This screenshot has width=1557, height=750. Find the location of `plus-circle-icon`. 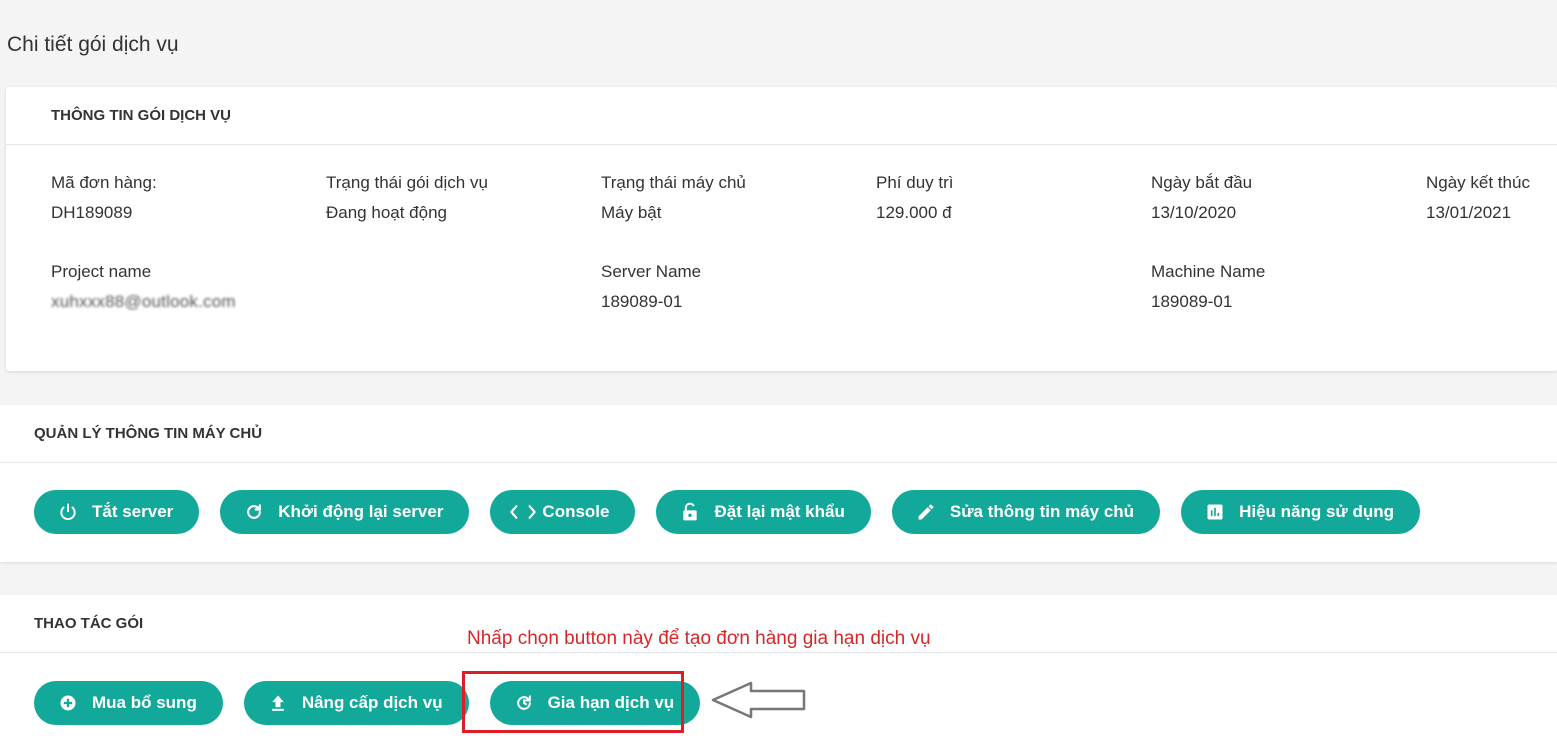

plus-circle-icon is located at coordinates (68, 703).